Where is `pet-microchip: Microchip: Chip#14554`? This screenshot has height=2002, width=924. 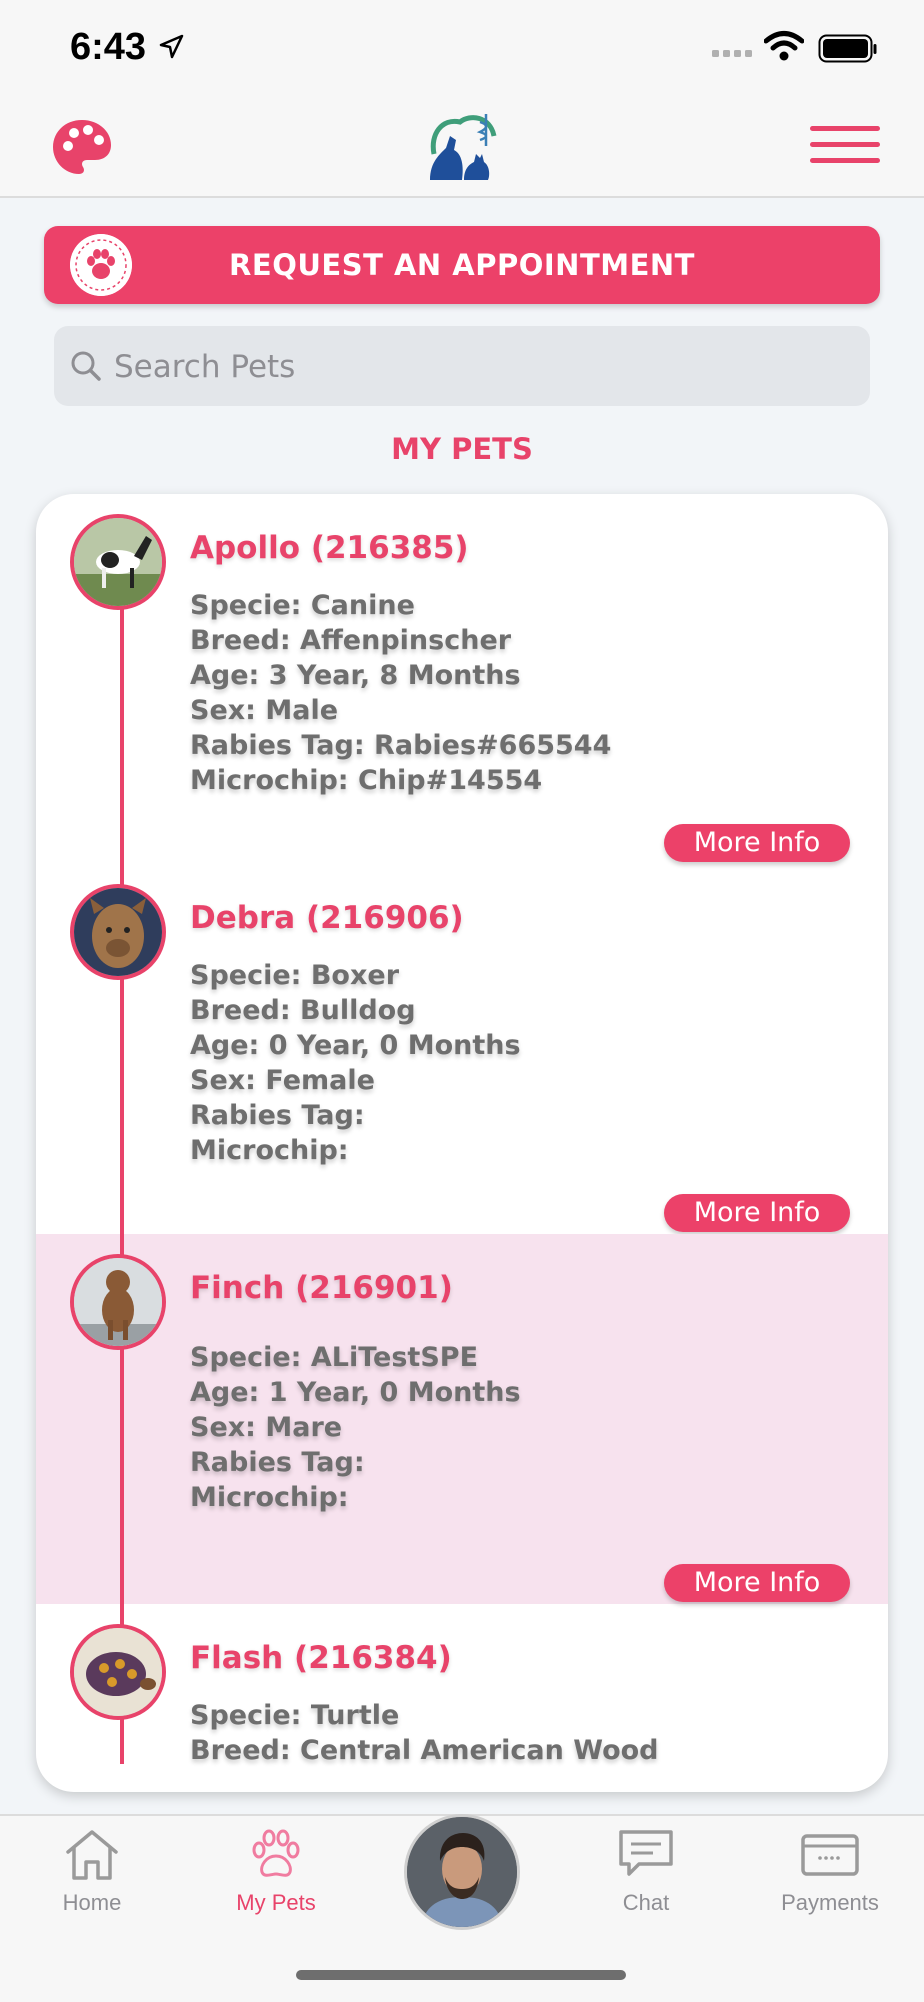 pet-microchip: Microchip: Chip#14554 is located at coordinates (366, 780).